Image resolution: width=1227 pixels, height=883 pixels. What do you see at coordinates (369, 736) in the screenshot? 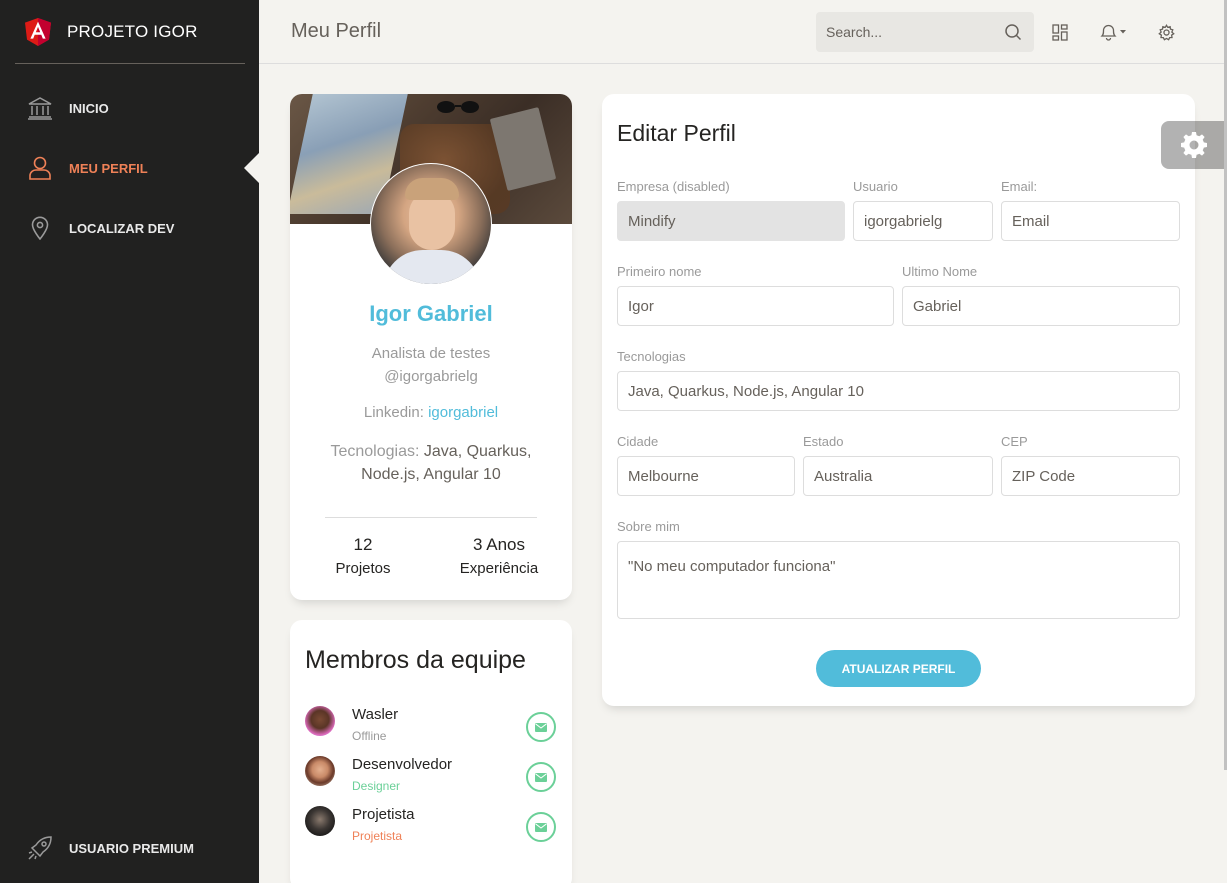
I see `member-status: Offline` at bounding box center [369, 736].